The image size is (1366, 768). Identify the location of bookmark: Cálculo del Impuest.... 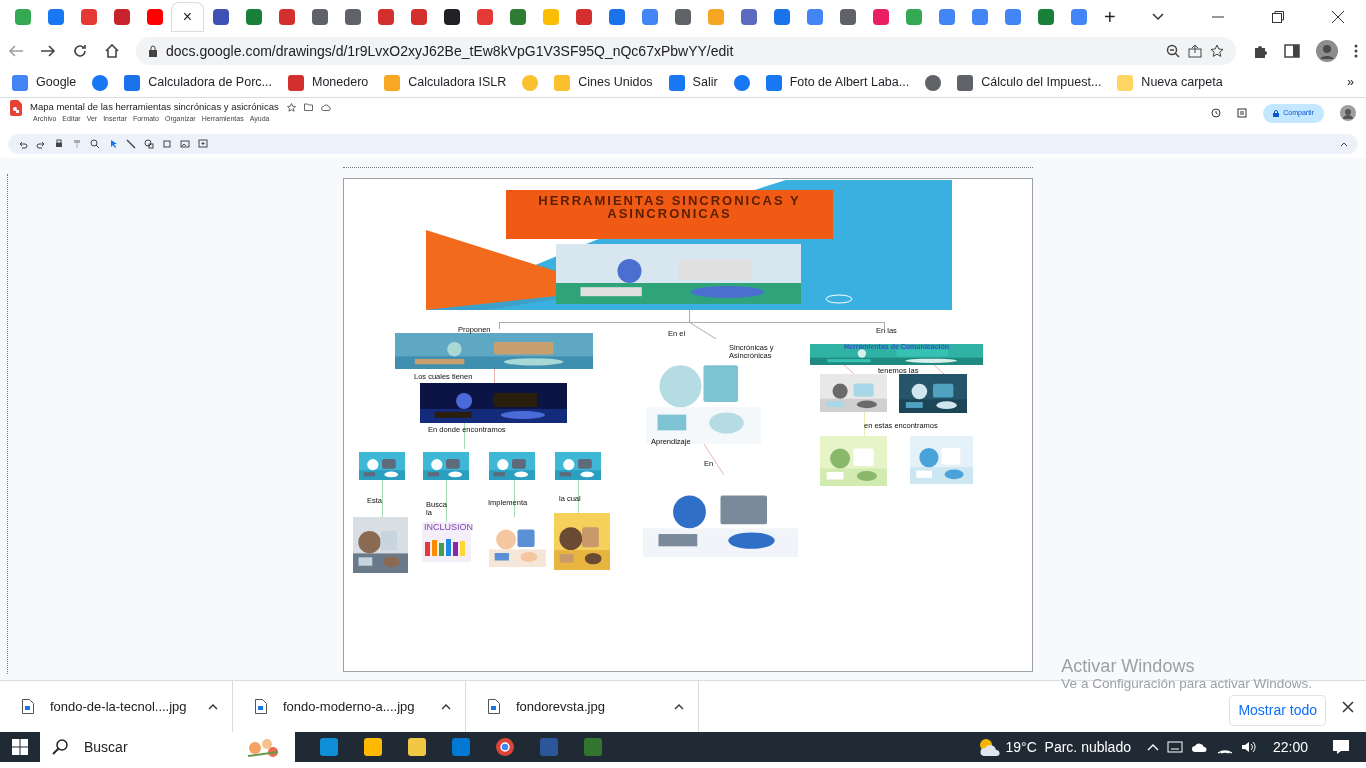
(1029, 82).